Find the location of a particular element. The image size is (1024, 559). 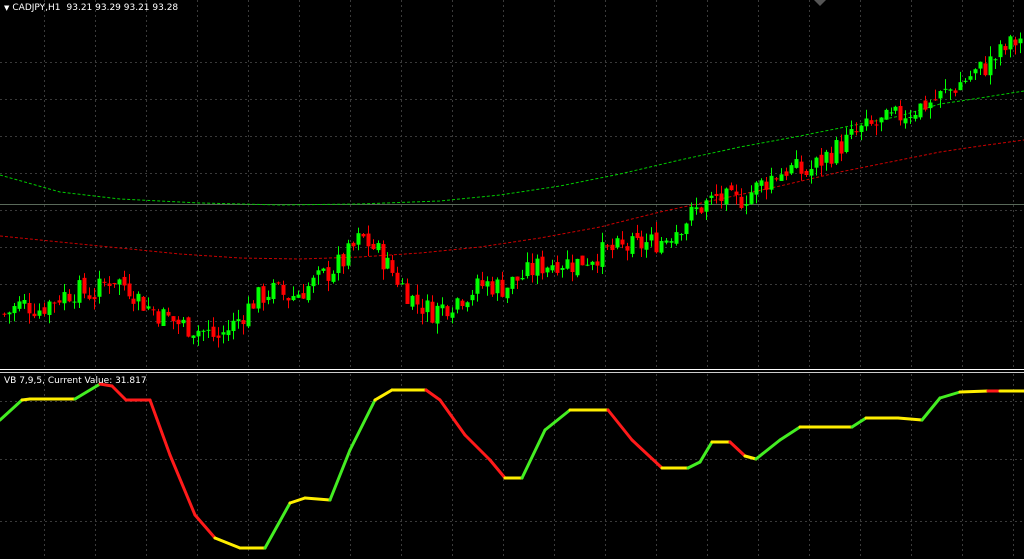

symbol-label: CADJPY,H1 is located at coordinates (36, 8).